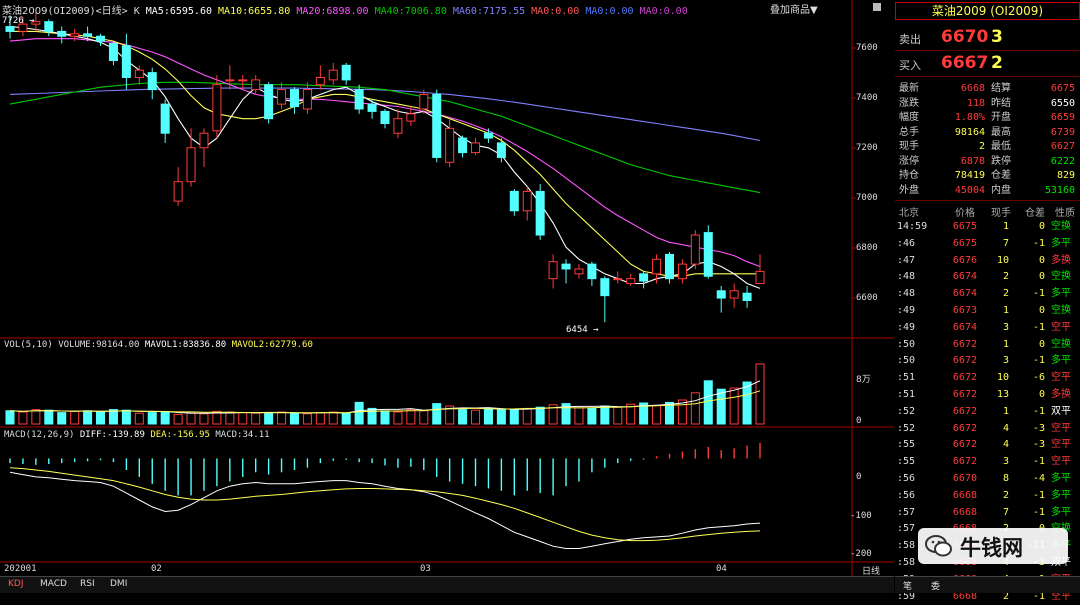 This screenshot has height=605, width=1080. What do you see at coordinates (1038, 445) in the screenshot?
I see `tick-oi-change: -3` at bounding box center [1038, 445].